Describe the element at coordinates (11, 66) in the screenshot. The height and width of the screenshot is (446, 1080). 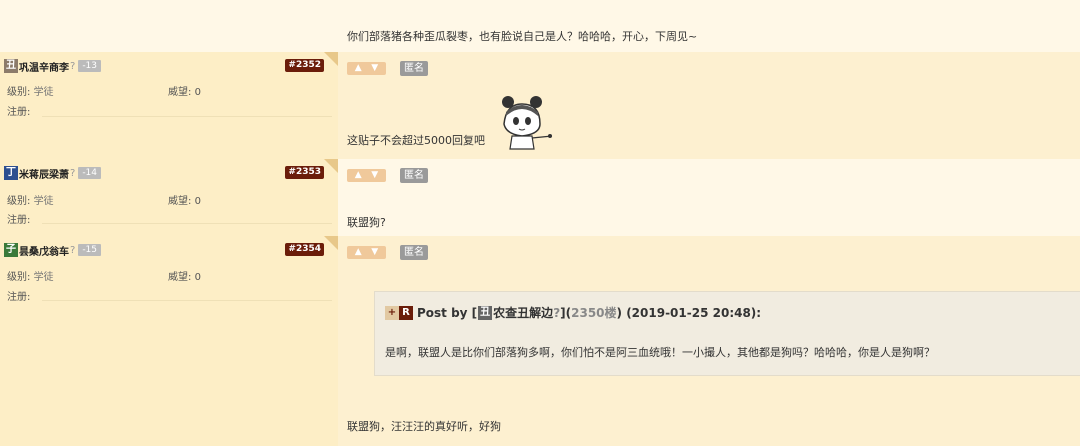
I see `avatar: 丑` at that location.